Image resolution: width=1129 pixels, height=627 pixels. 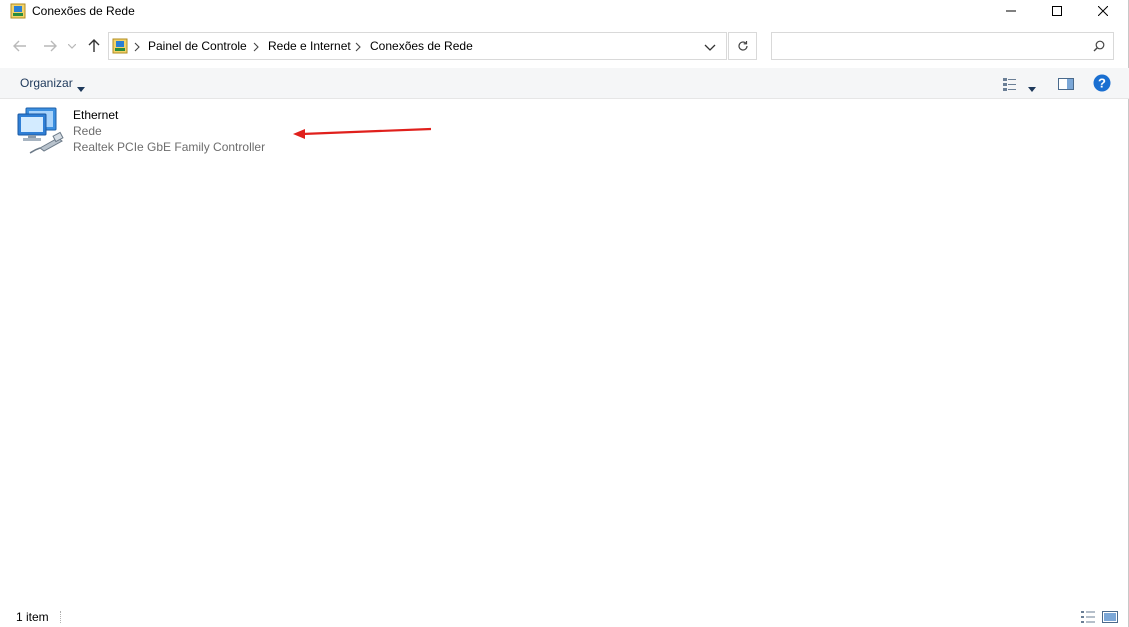 I want to click on forward-arrow-icon, so click(x=50, y=46).